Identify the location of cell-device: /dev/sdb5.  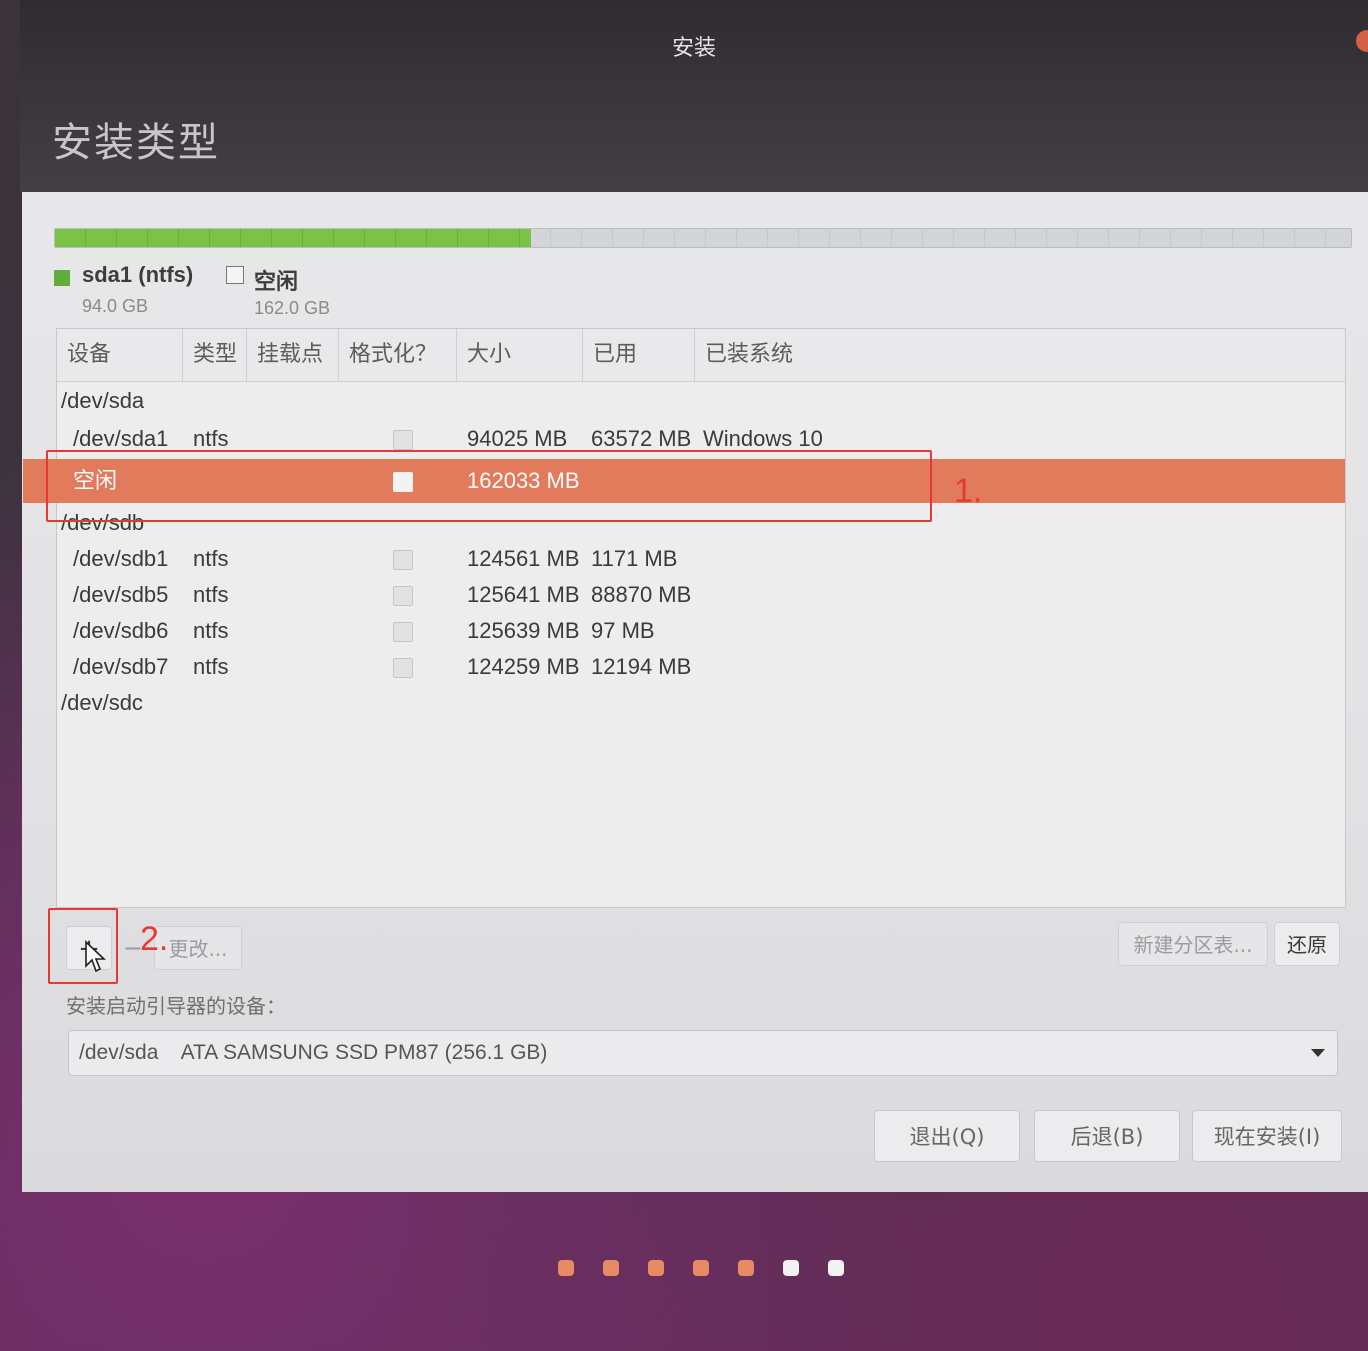
(121, 594).